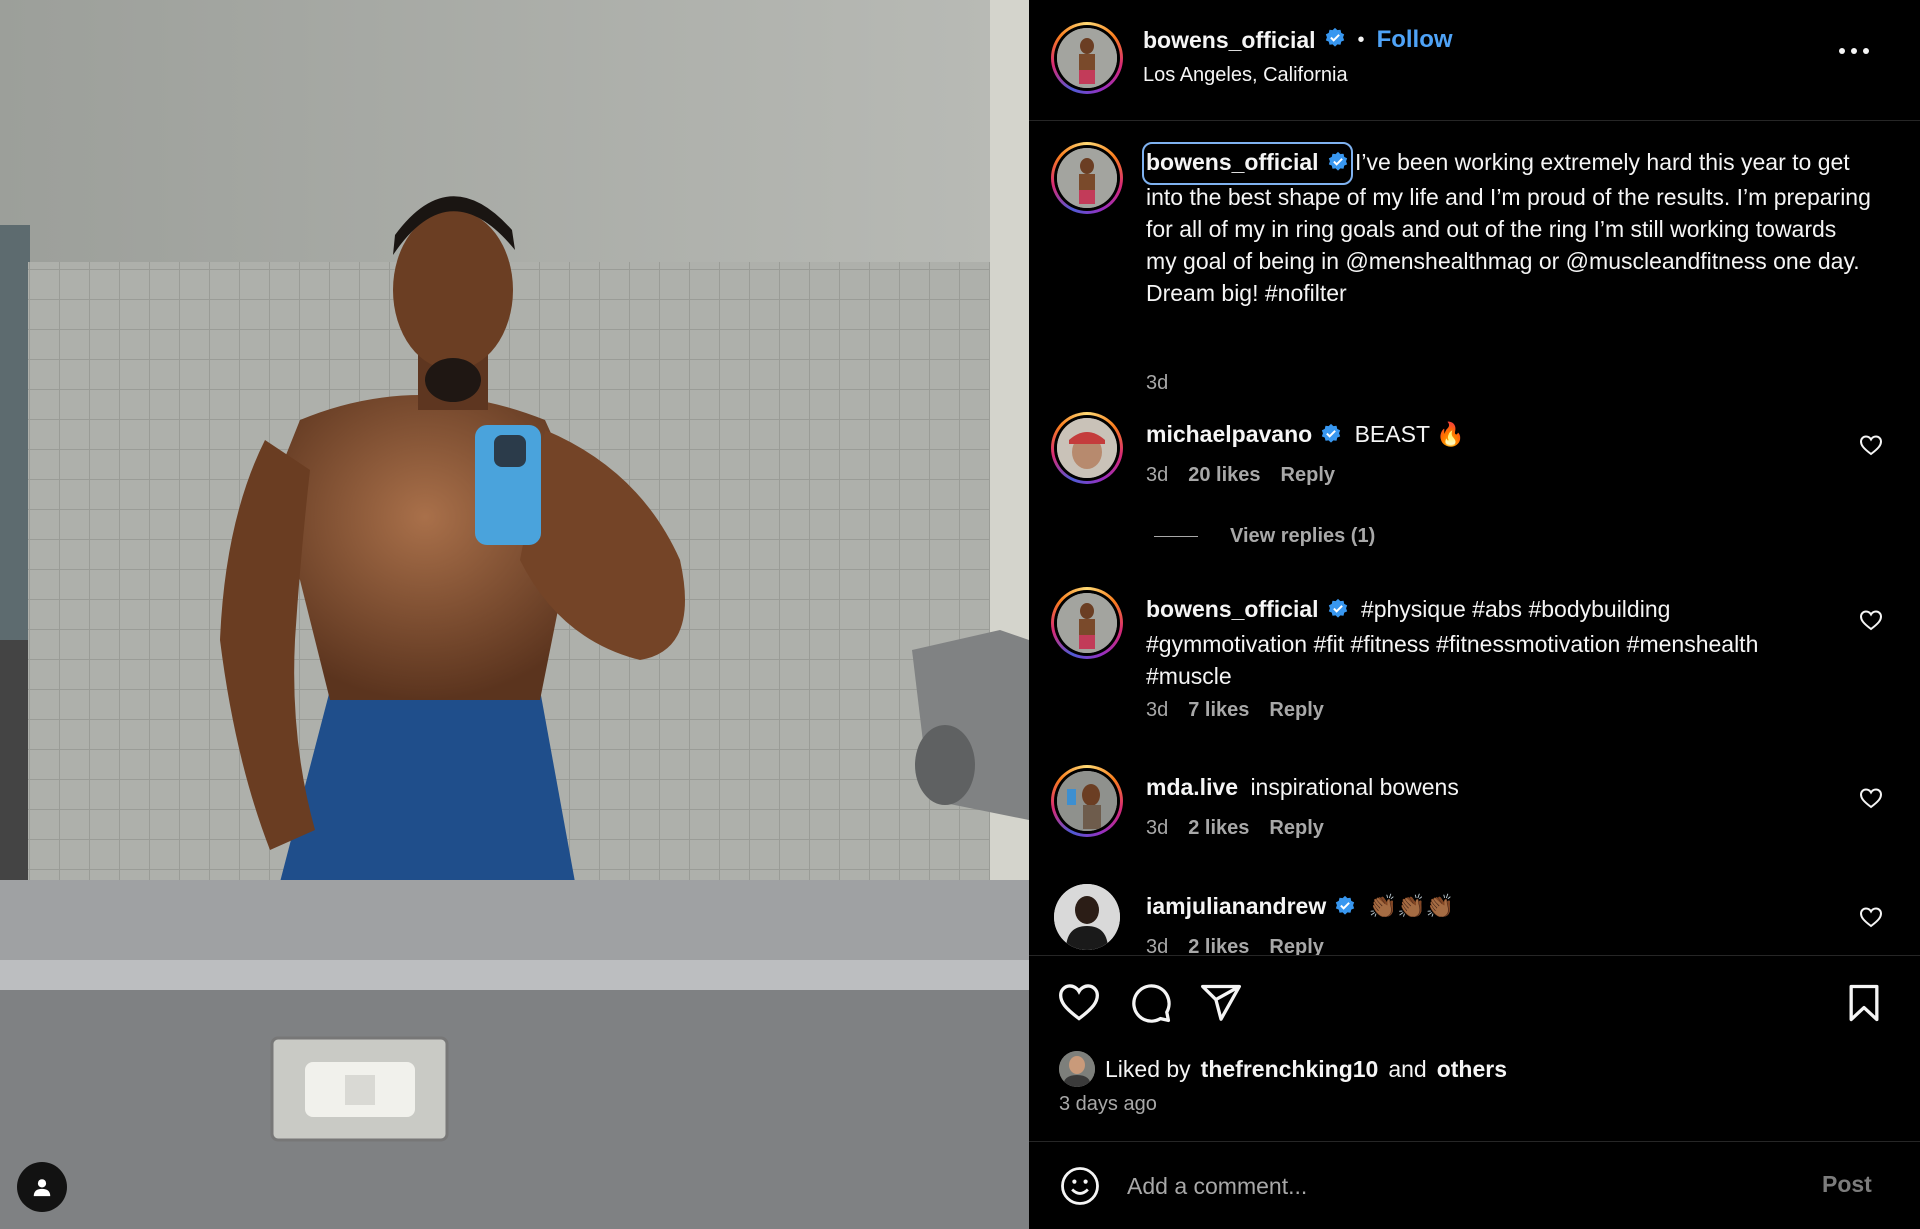 Image resolution: width=1920 pixels, height=1229 pixels. I want to click on liked-by: Liked by thefrenchking10 and others, so click(1283, 1069).